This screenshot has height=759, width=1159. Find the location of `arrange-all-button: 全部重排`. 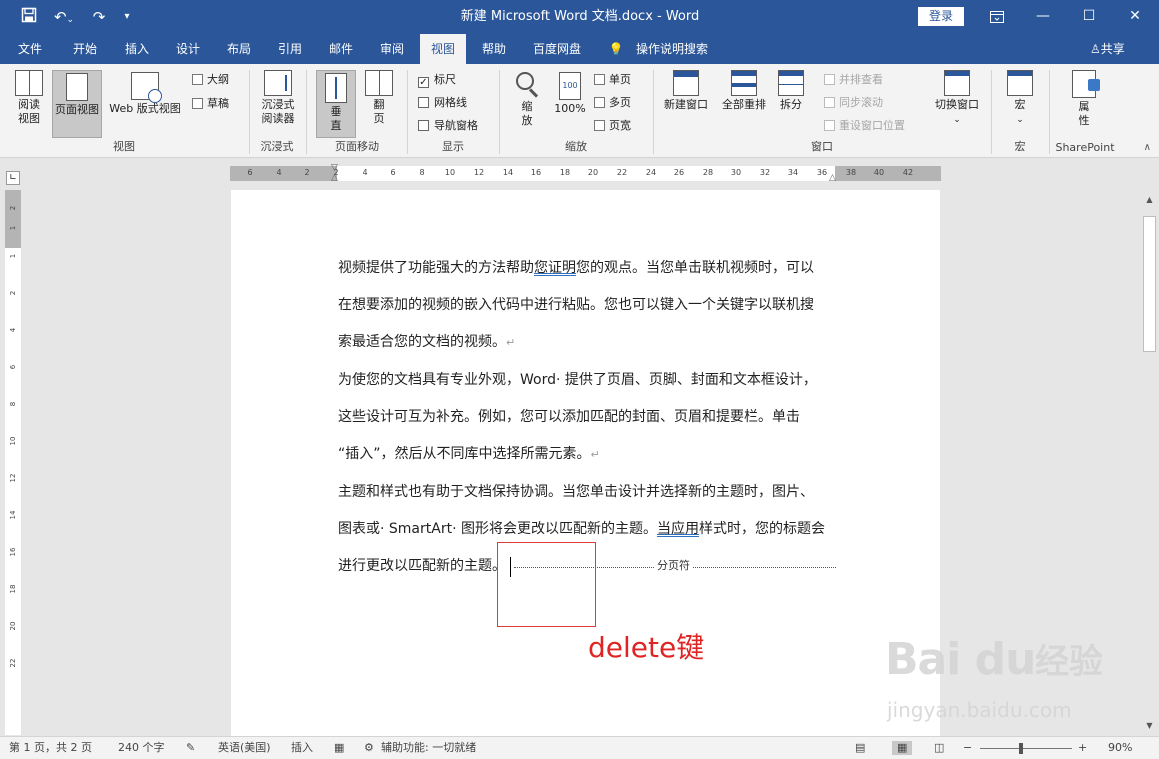

arrange-all-button: 全部重排 is located at coordinates (744, 104).